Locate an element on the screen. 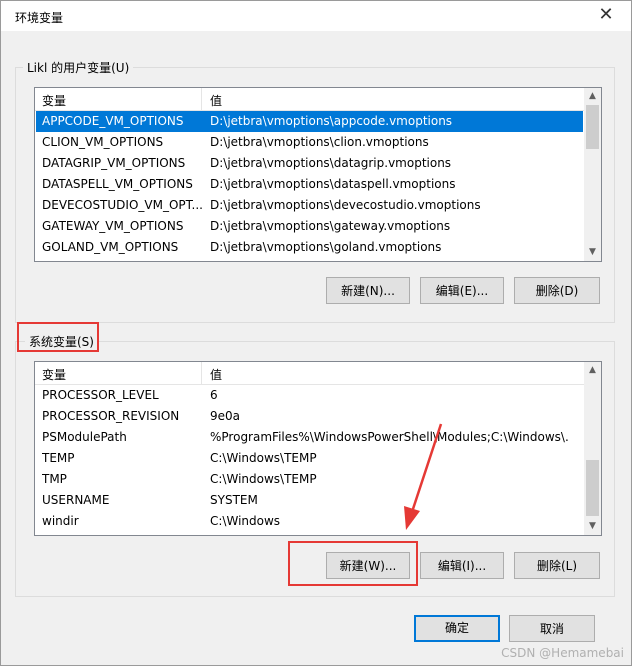 Image resolution: width=632 pixels, height=666 pixels. variable-name: TMP is located at coordinates (54, 479).